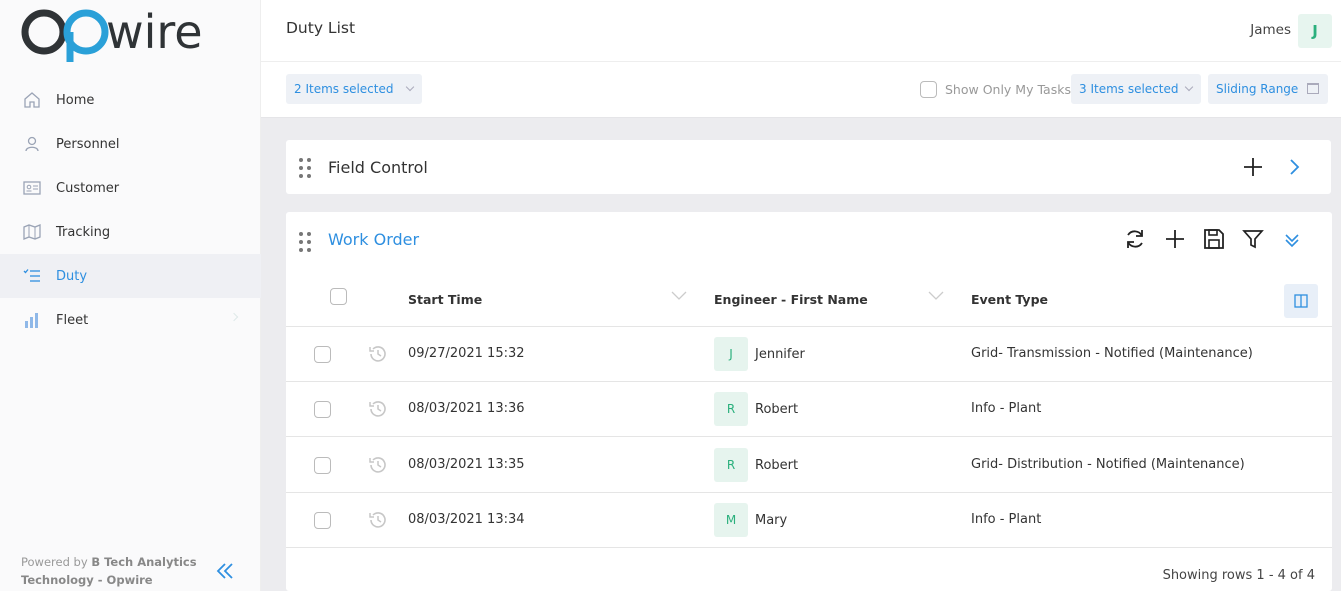 The height and width of the screenshot is (591, 1341). I want to click on sidebar-item-label: Home, so click(75, 100).